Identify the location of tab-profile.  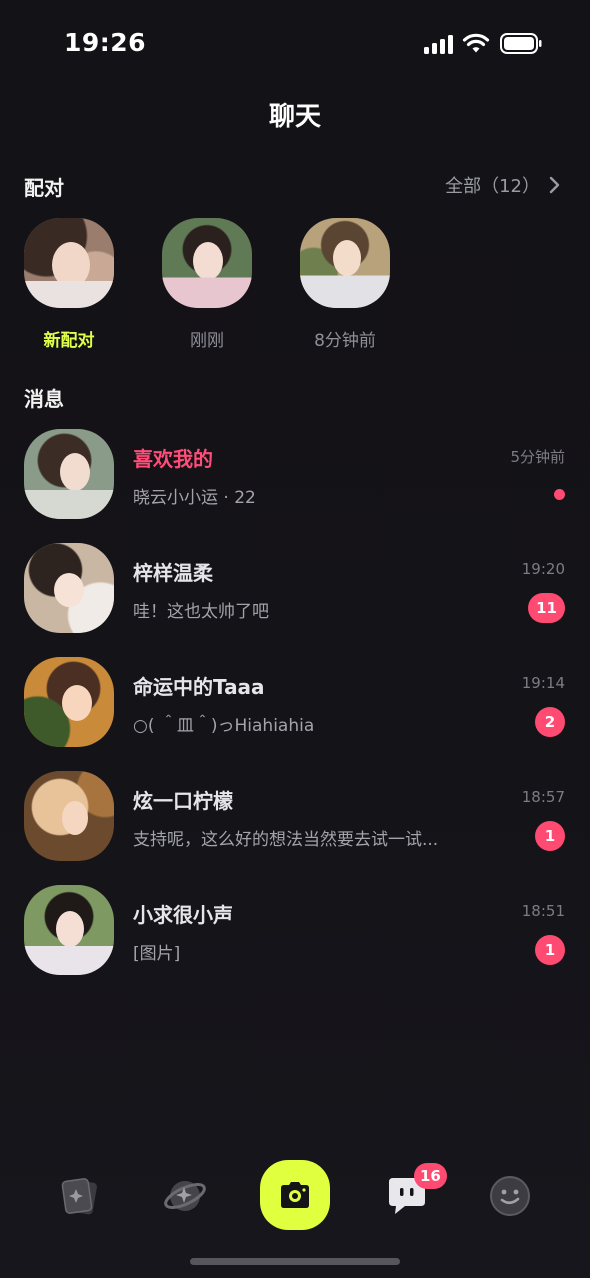
(510, 1196).